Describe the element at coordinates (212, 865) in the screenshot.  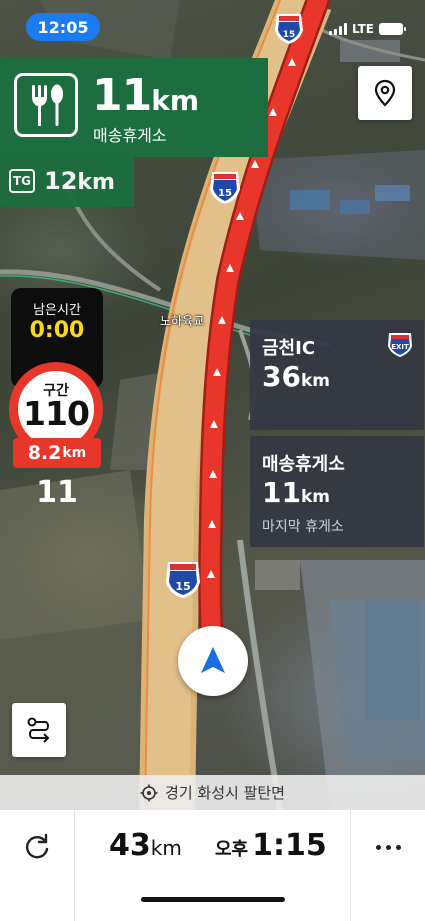
I see `bottom-bar: 43km 오후 1:15` at that location.